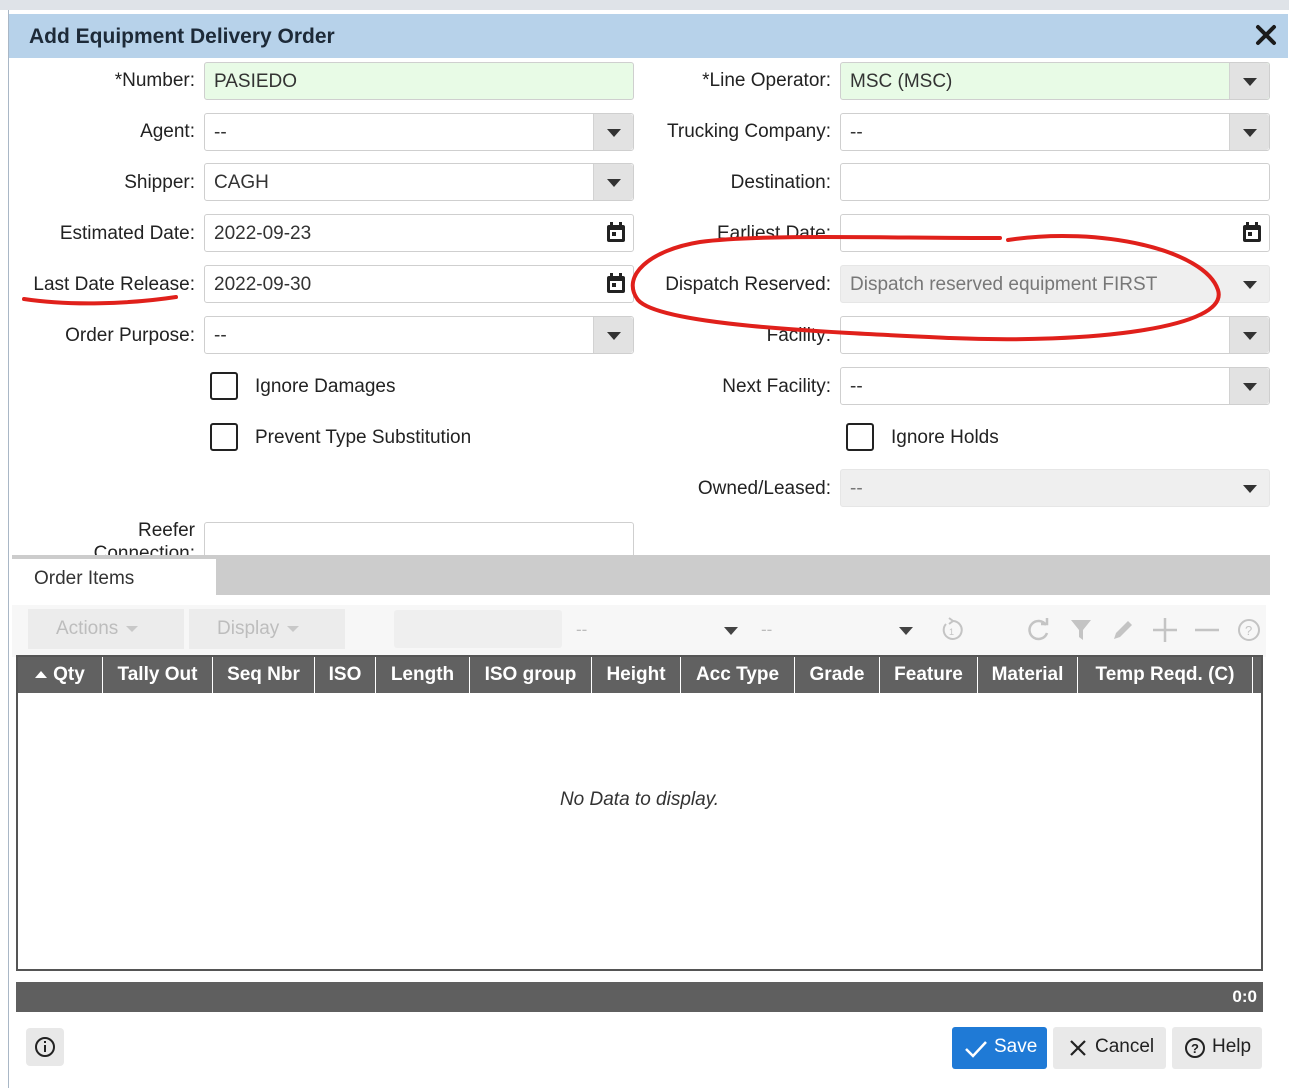 The width and height of the screenshot is (1289, 1088). Describe the element at coordinates (929, 675) in the screenshot. I see `column-header-feature: Feature` at that location.